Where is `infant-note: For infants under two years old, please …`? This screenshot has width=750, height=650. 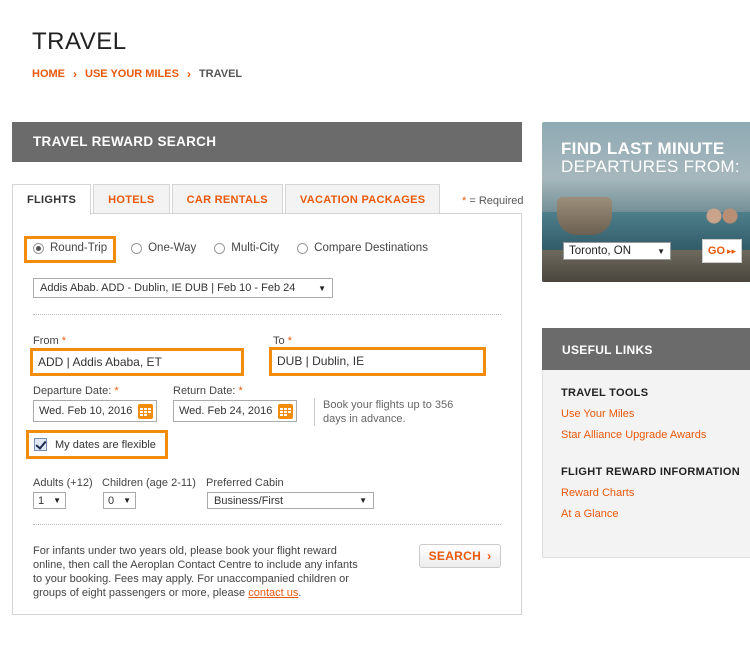
infant-note: For infants under two years old, please … is located at coordinates (195, 572).